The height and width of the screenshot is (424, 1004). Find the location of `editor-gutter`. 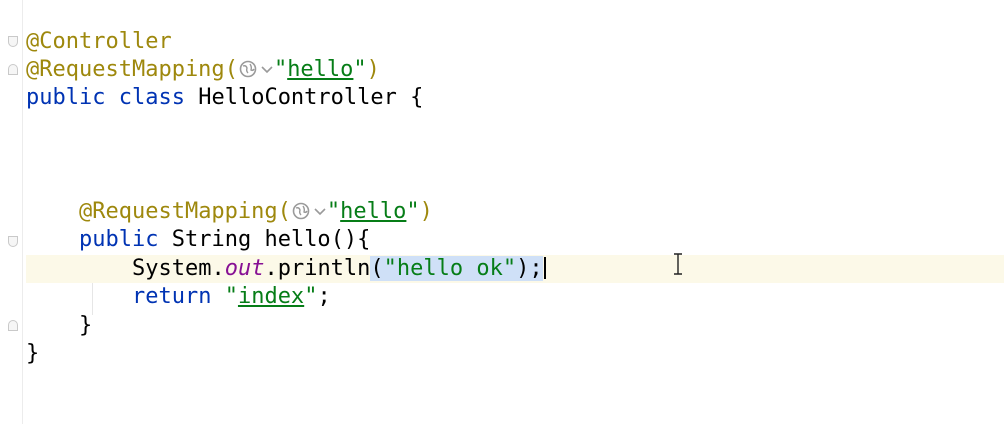

editor-gutter is located at coordinates (11, 212).